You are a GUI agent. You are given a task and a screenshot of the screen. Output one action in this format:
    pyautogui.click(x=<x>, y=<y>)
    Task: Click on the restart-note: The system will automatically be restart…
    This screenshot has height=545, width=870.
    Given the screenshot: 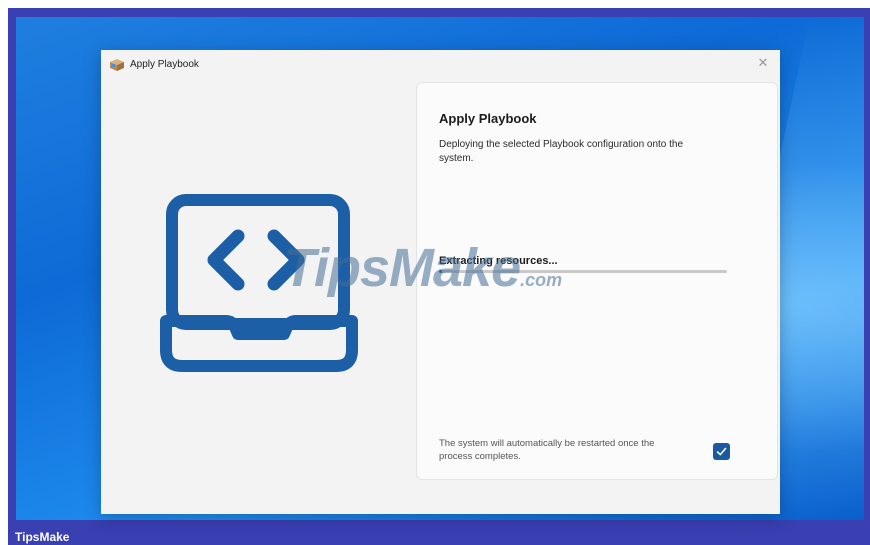 What is the action you would take?
    pyautogui.click(x=547, y=450)
    